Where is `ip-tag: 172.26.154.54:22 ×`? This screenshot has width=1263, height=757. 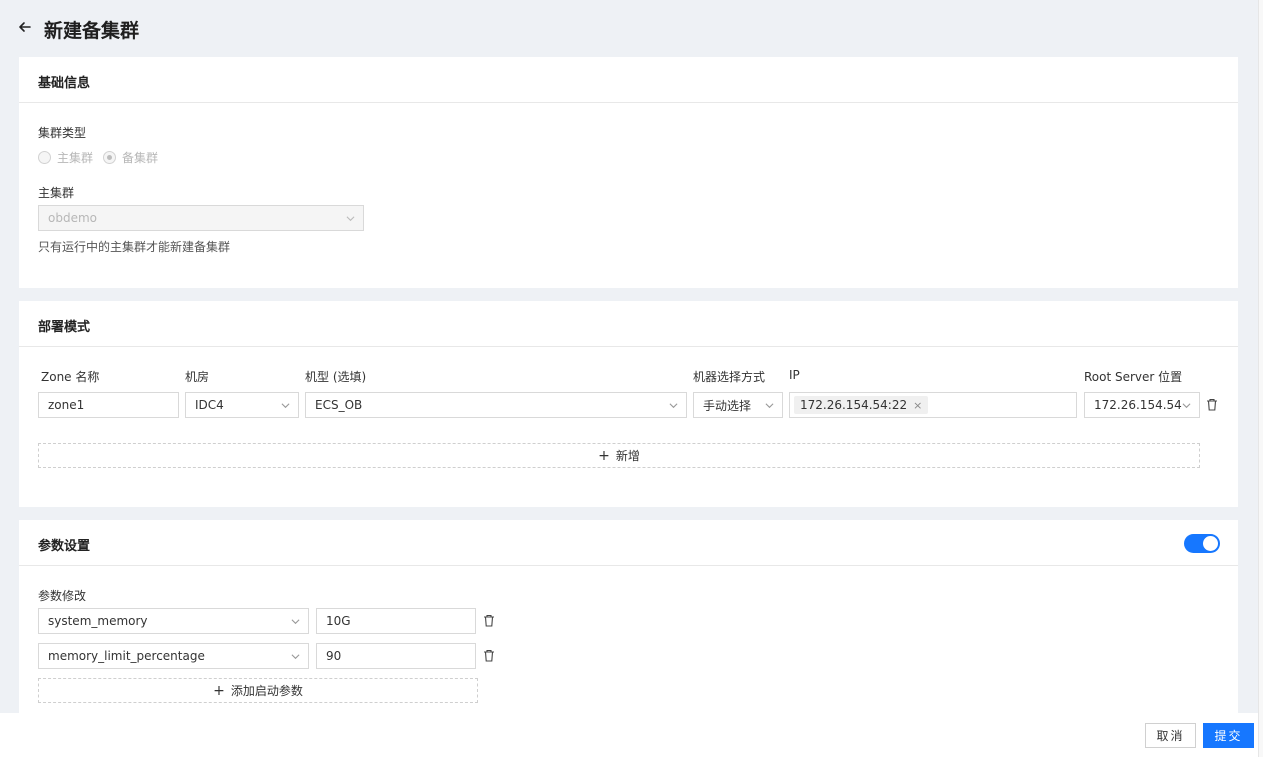
ip-tag: 172.26.154.54:22 × is located at coordinates (861, 405).